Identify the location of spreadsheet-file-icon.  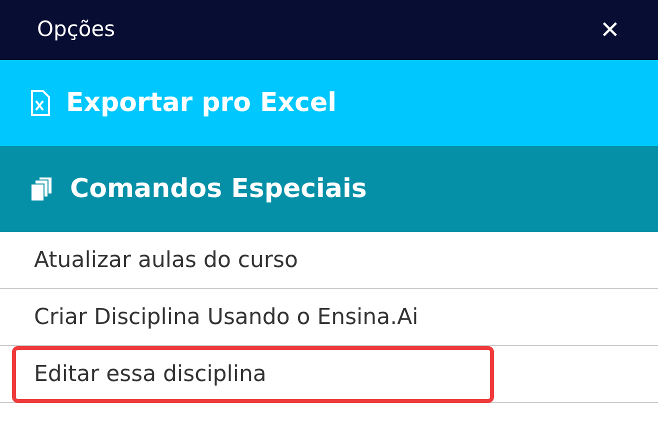
(40, 103).